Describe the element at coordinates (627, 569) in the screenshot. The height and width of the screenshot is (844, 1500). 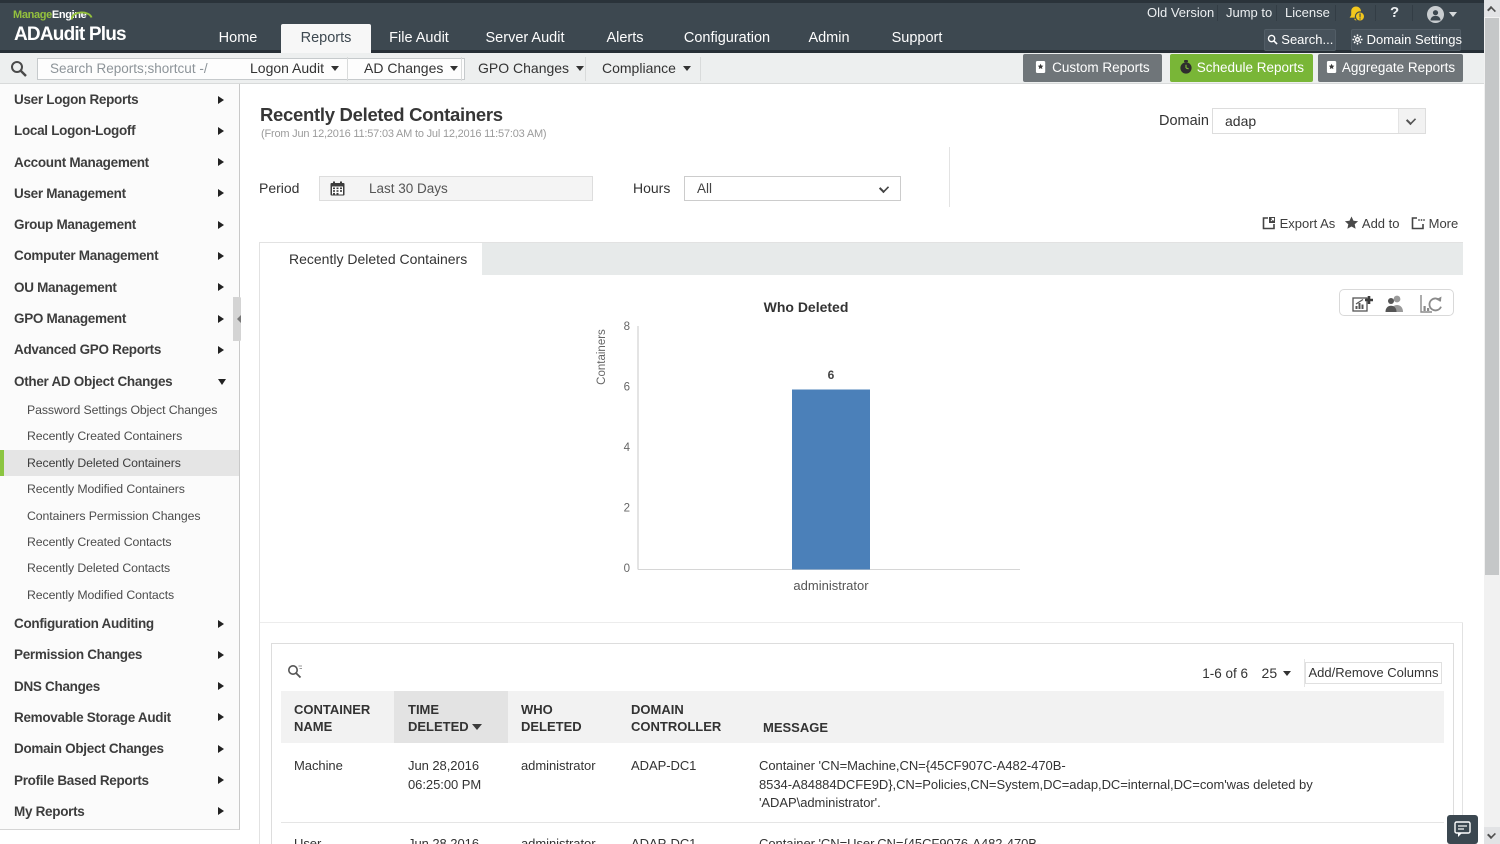
I see `svg-text: 0` at that location.